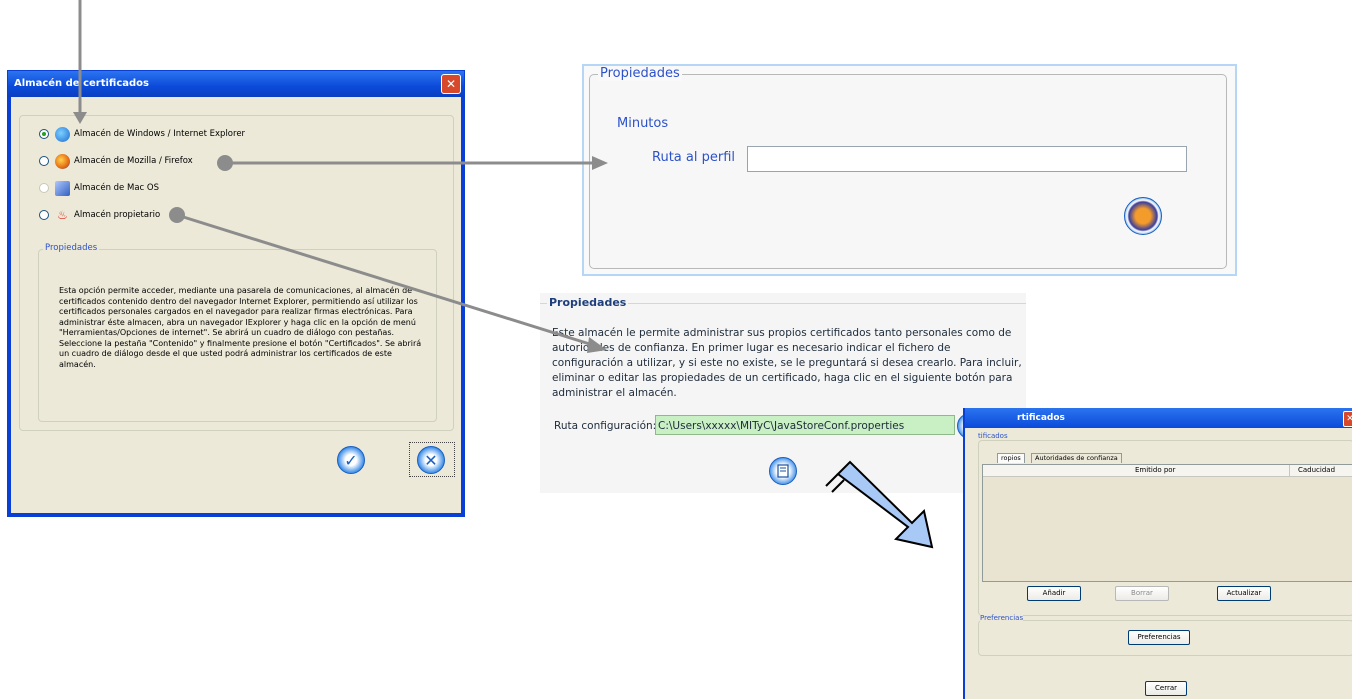  Describe the element at coordinates (600, 163) in the screenshot. I see `arrow-head-firefox` at that location.